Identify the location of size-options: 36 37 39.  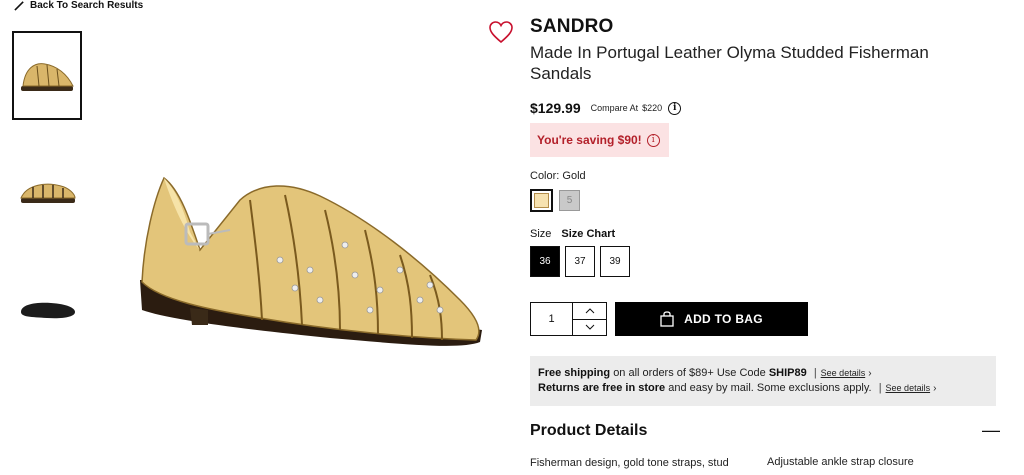
(580, 261).